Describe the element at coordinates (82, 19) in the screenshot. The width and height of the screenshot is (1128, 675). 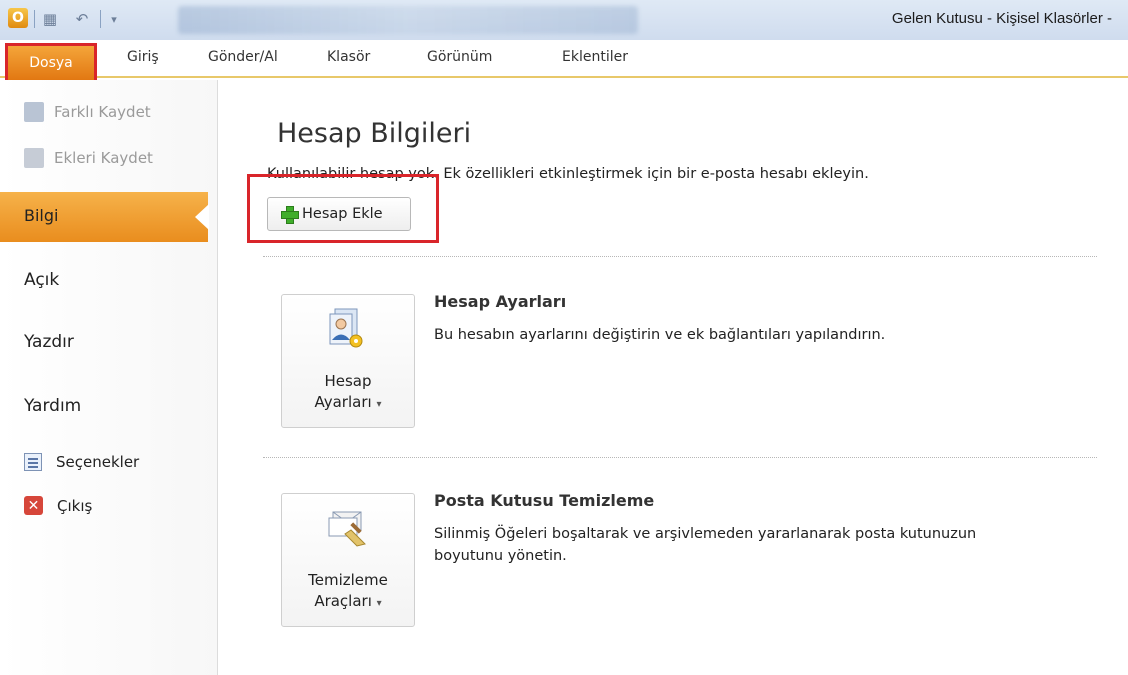
I see `undo-icon: ↶` at that location.